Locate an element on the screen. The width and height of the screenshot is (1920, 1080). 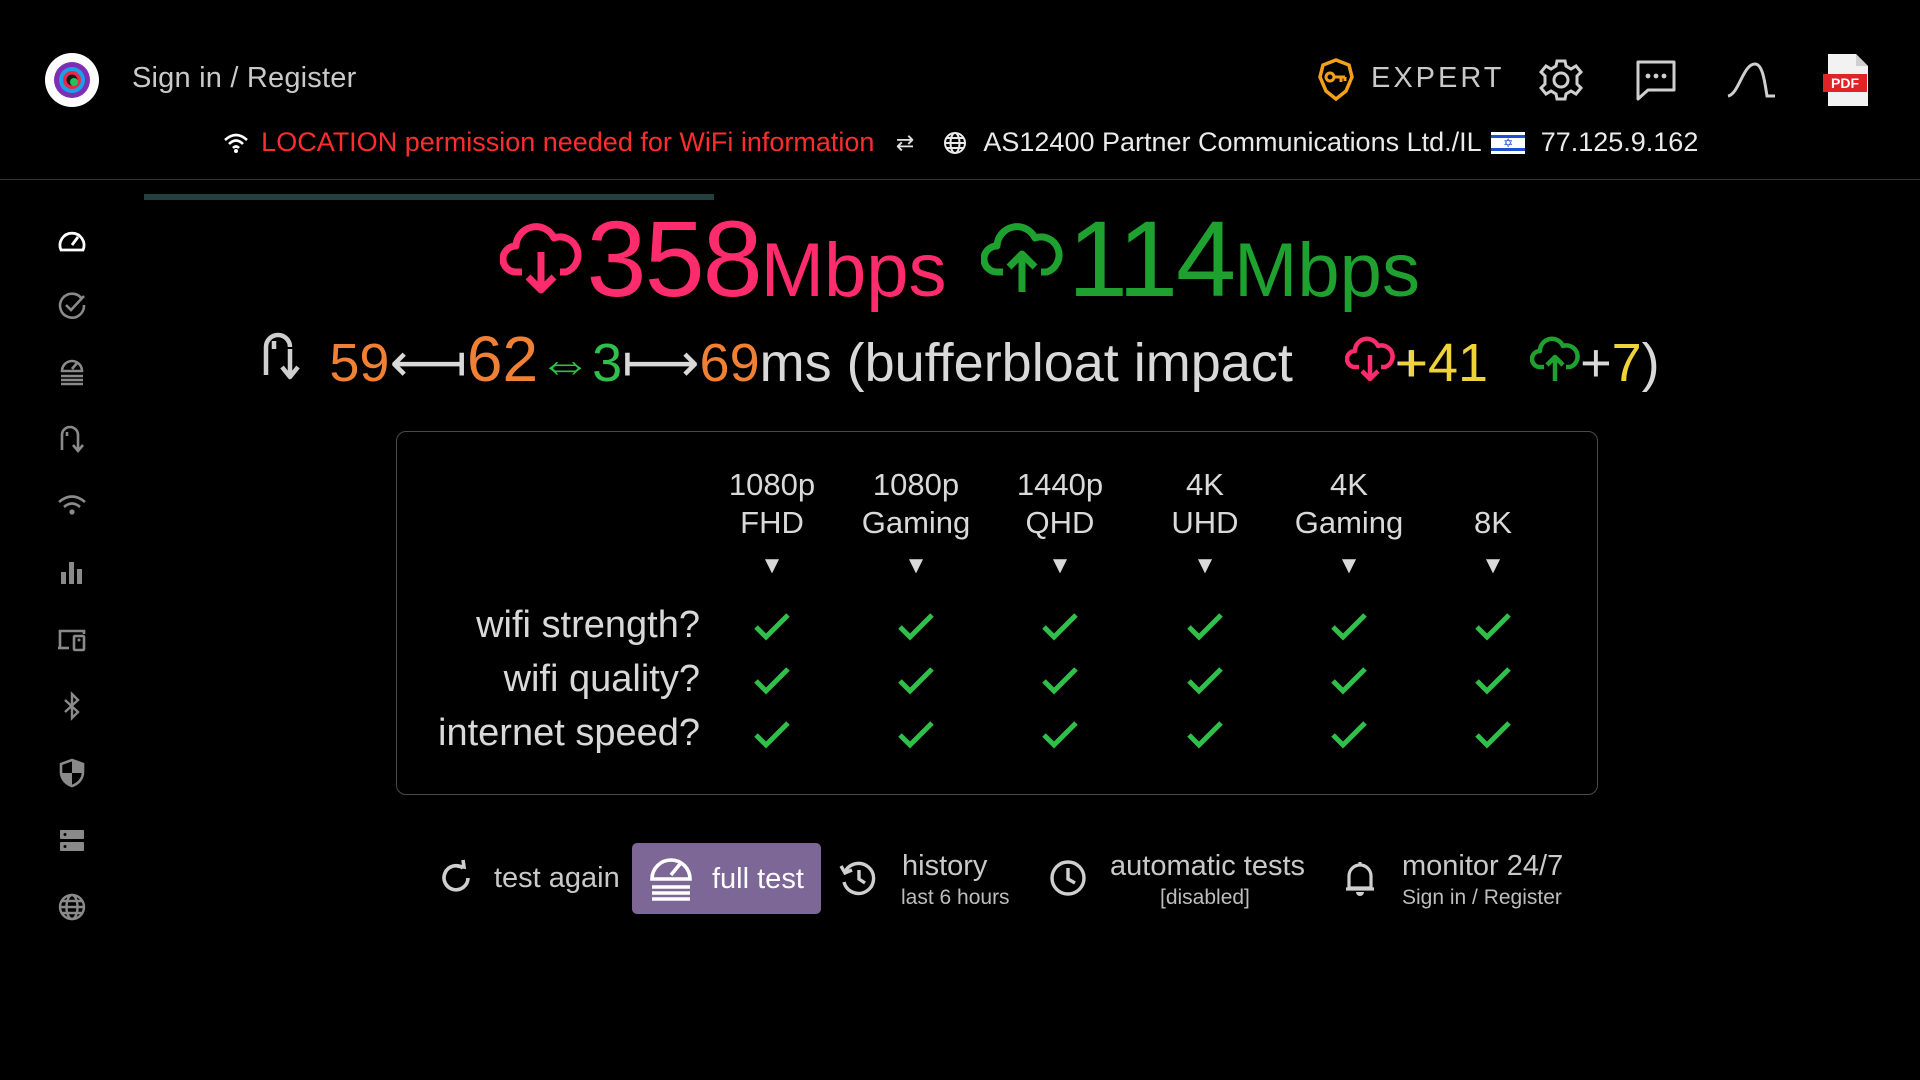
jitter-value: 3 is located at coordinates (607, 363).